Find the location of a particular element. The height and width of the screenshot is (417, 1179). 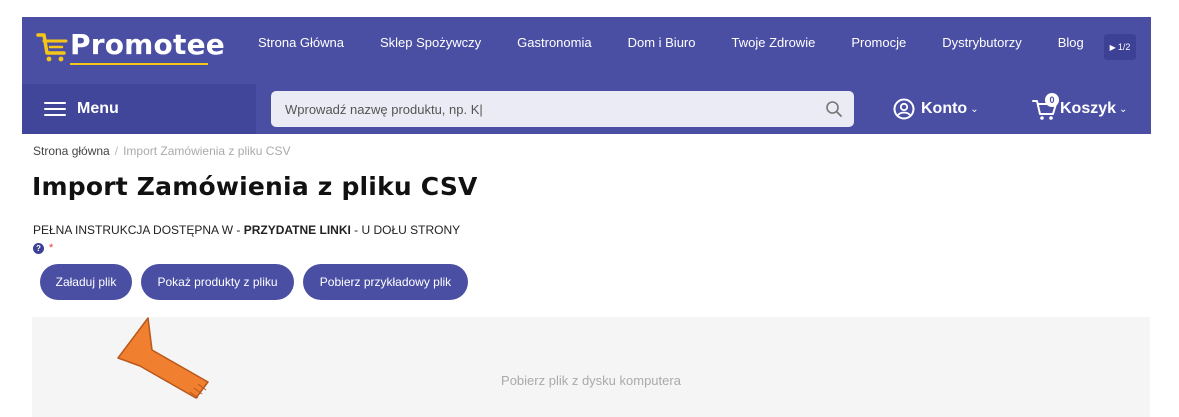

logo-text: Promotee is located at coordinates (147, 44).